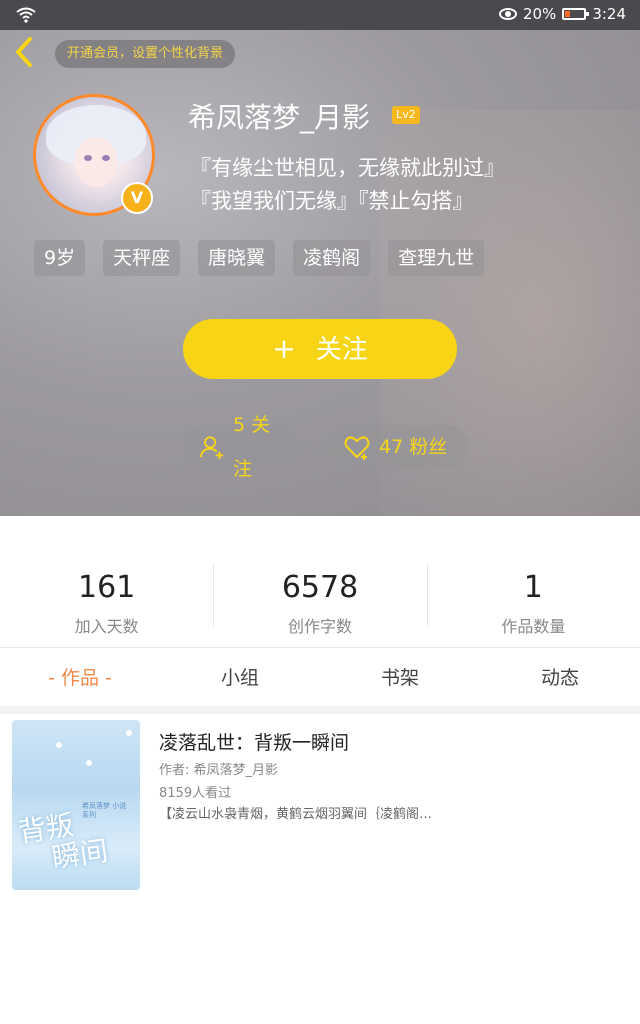 The image size is (640, 1024). I want to click on username: 希凤落梦_月影, so click(279, 117).